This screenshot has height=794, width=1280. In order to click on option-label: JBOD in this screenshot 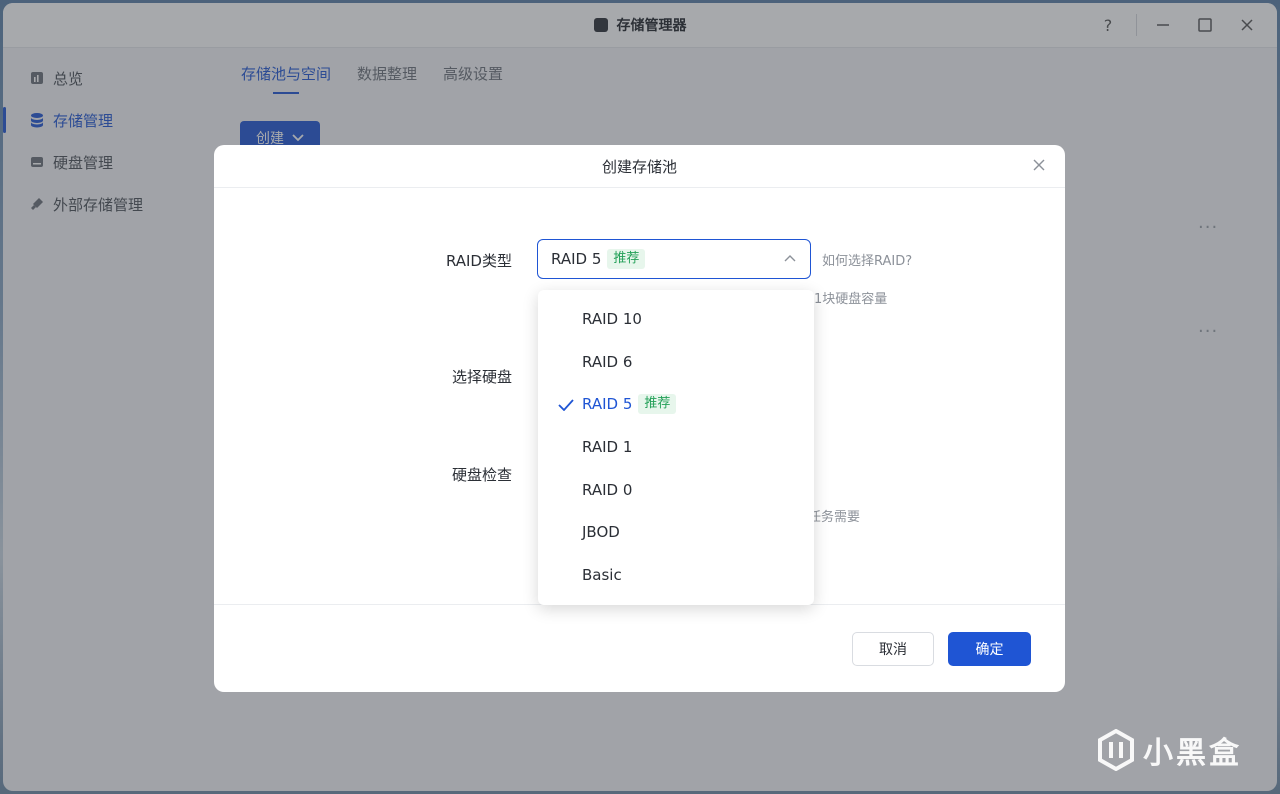, I will do `click(601, 532)`.